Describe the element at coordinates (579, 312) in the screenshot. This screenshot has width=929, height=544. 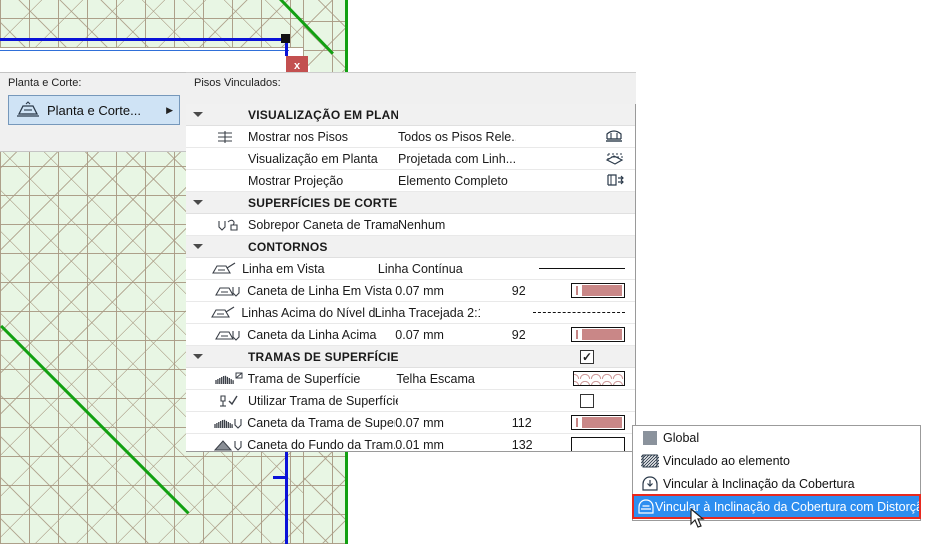
I see `line-type-preview-dashed` at that location.